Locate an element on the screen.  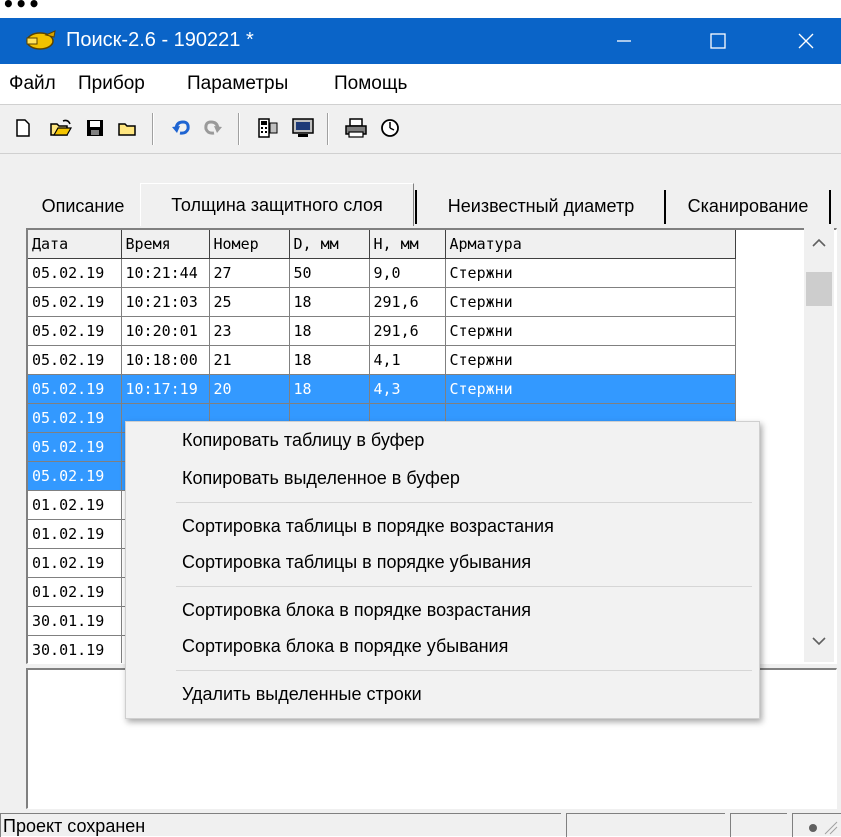
clock-icon is located at coordinates (390, 128).